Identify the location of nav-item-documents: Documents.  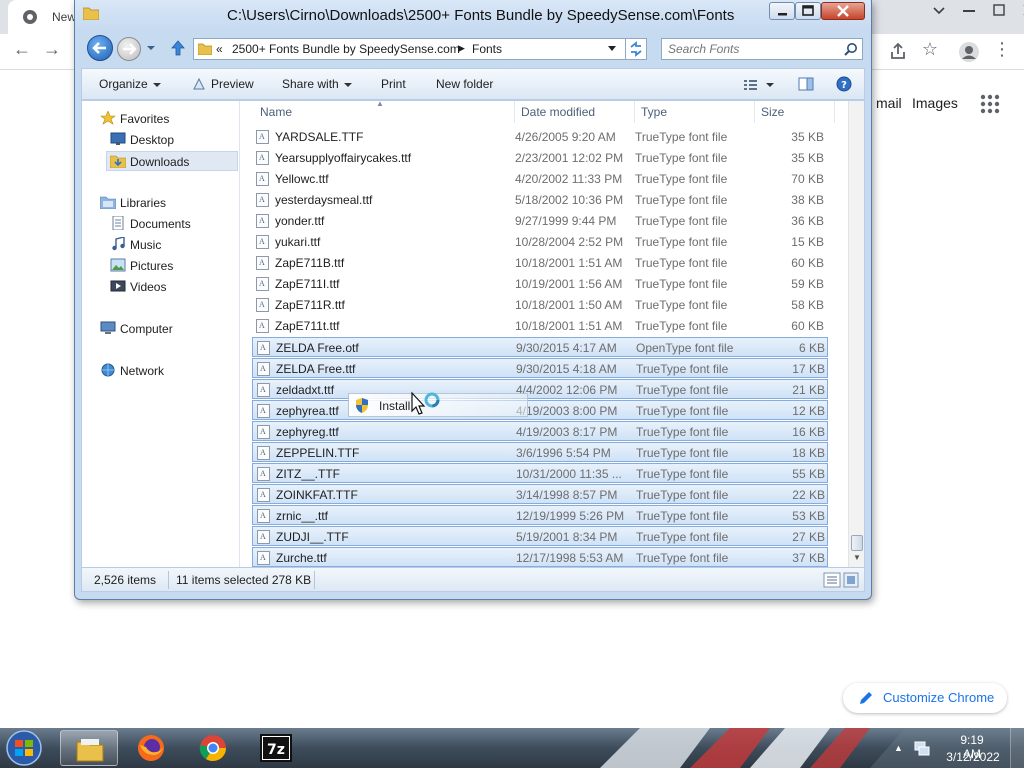
(170, 224).